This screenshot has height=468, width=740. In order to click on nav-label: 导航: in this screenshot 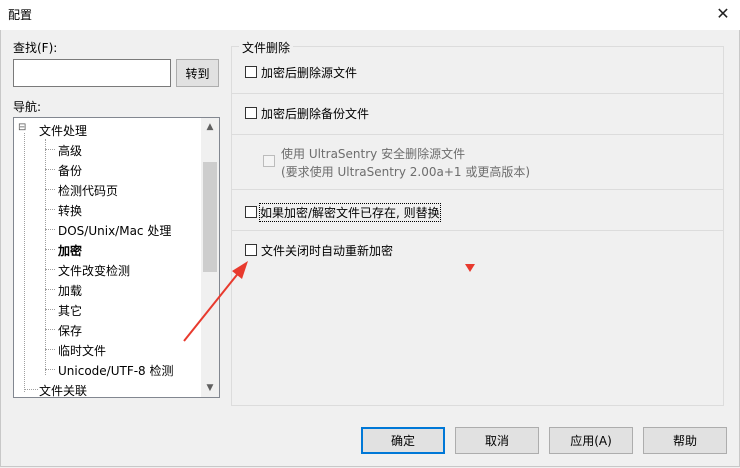, I will do `click(27, 107)`.